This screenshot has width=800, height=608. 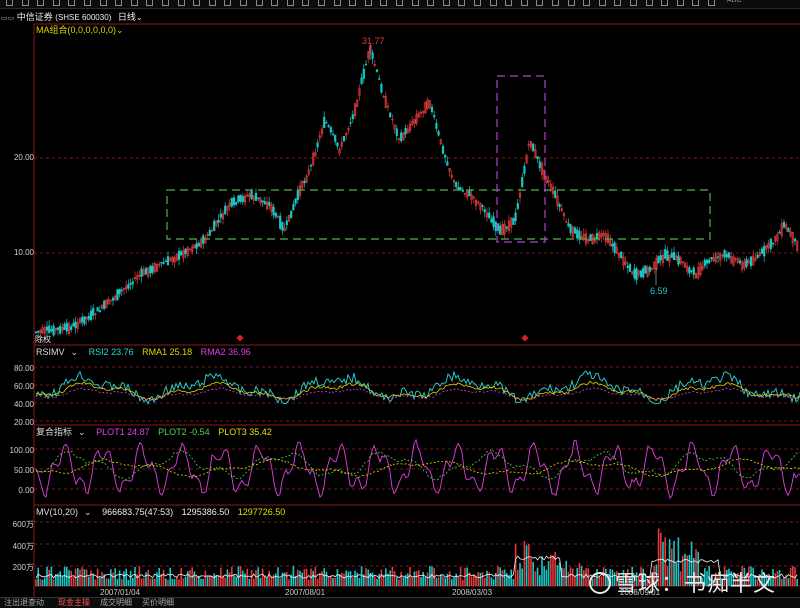 I want to click on x-axis-label: 2007/08/01, so click(x=305, y=592).